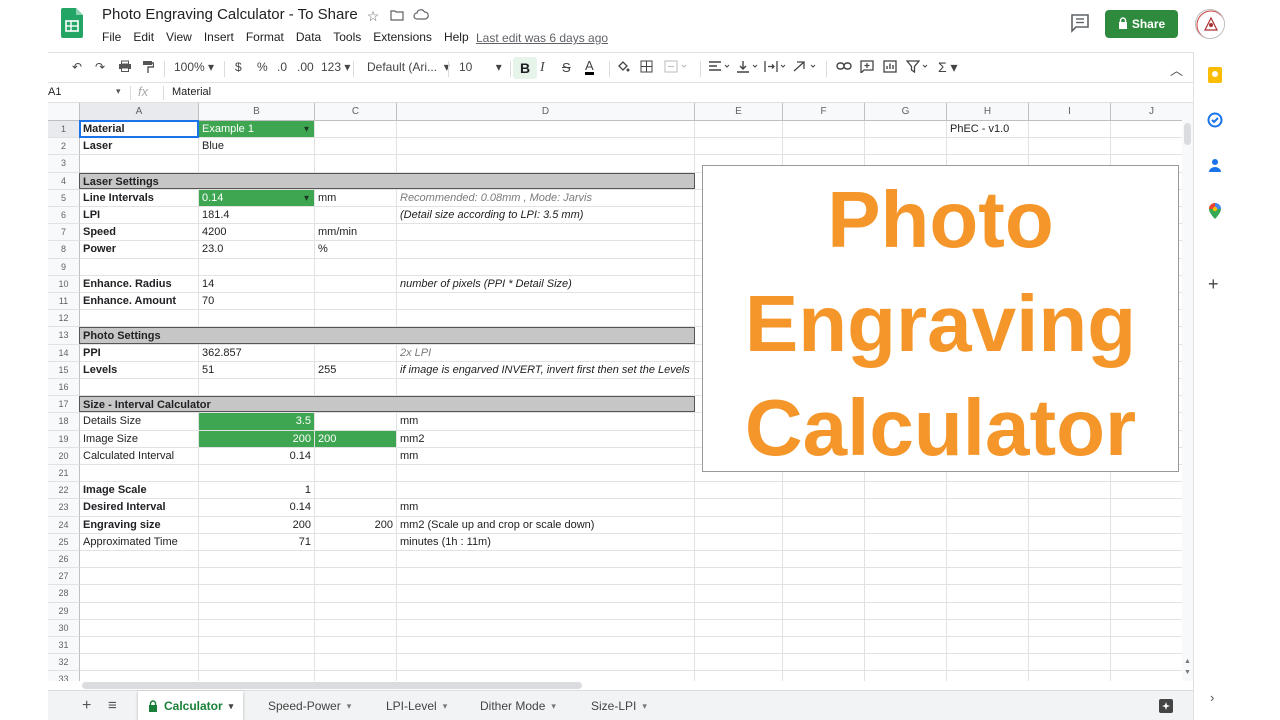  What do you see at coordinates (77, 67) in the screenshot?
I see `undo-icon: ↶` at bounding box center [77, 67].